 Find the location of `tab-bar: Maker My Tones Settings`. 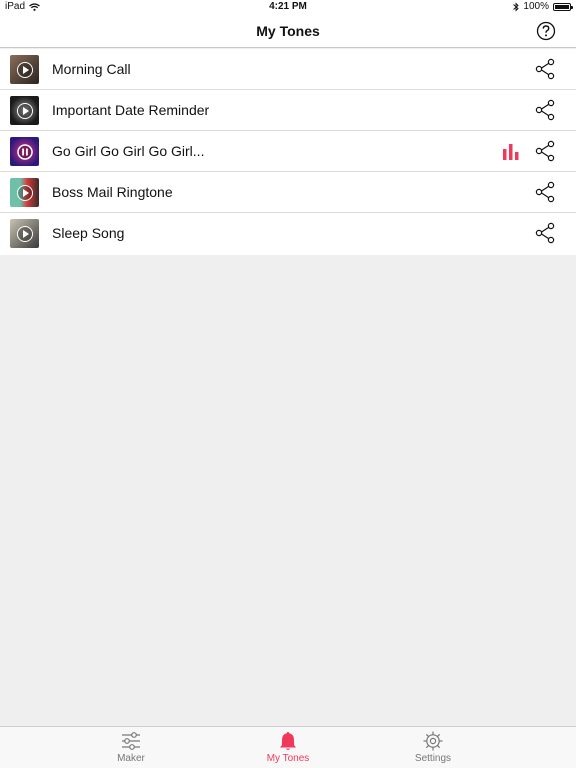

tab-bar: Maker My Tones Settings is located at coordinates (288, 747).